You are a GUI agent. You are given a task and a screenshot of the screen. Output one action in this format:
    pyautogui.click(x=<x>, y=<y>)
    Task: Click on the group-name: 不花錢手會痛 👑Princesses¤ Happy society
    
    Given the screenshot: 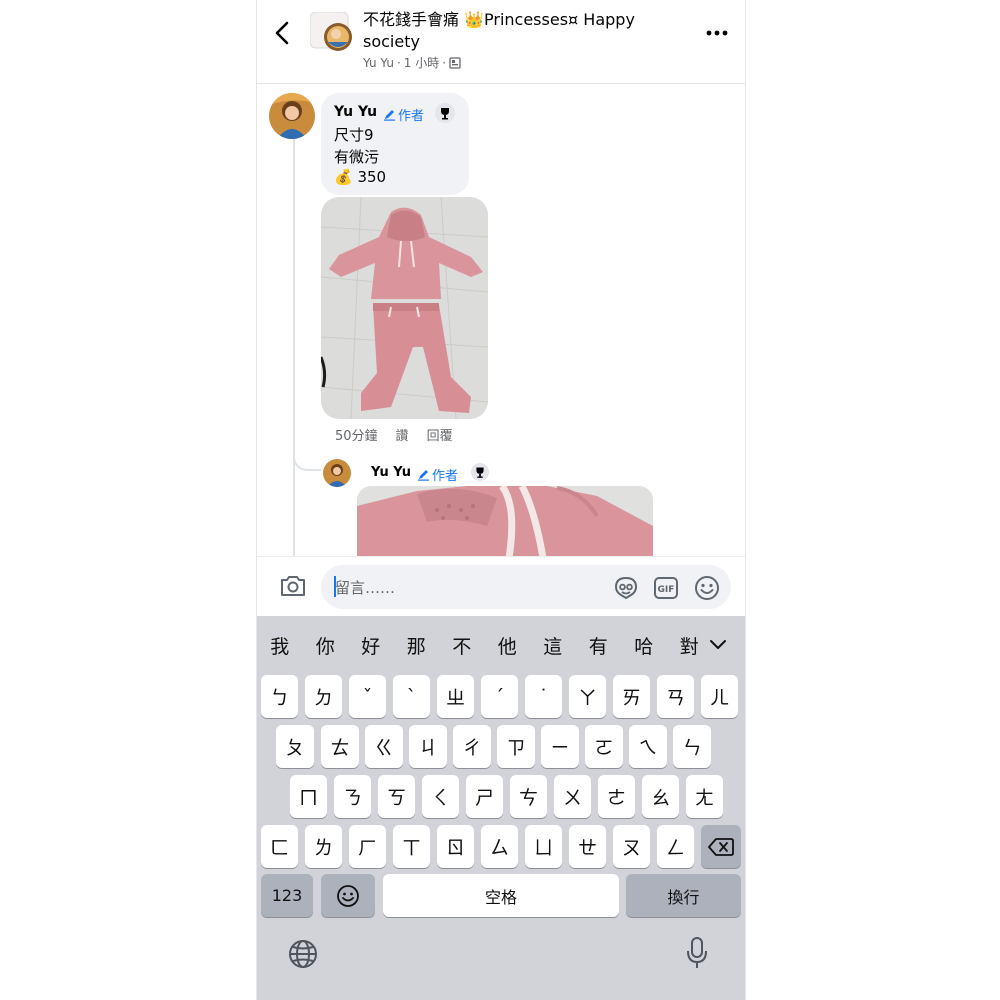 What is the action you would take?
    pyautogui.click(x=513, y=31)
    